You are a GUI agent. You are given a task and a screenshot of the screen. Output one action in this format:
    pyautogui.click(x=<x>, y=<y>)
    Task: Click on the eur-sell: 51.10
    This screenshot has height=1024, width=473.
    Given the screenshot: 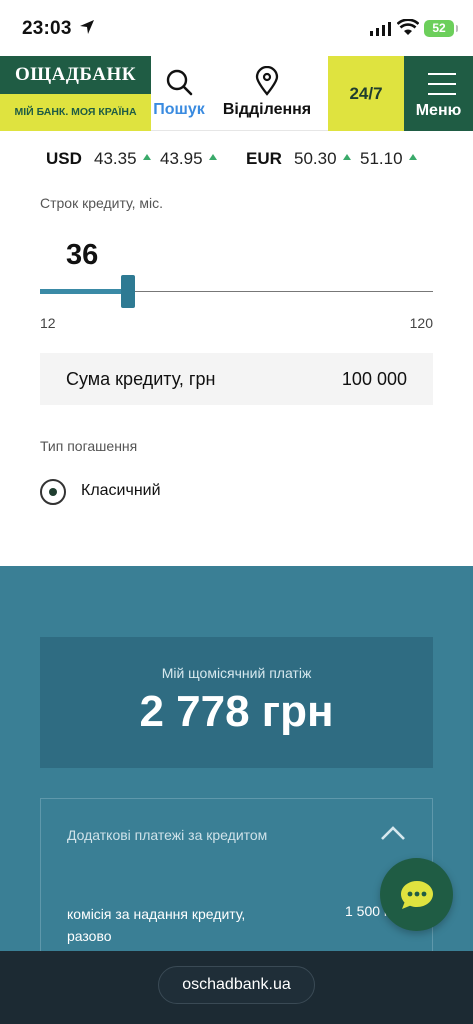 What is the action you would take?
    pyautogui.click(x=381, y=158)
    